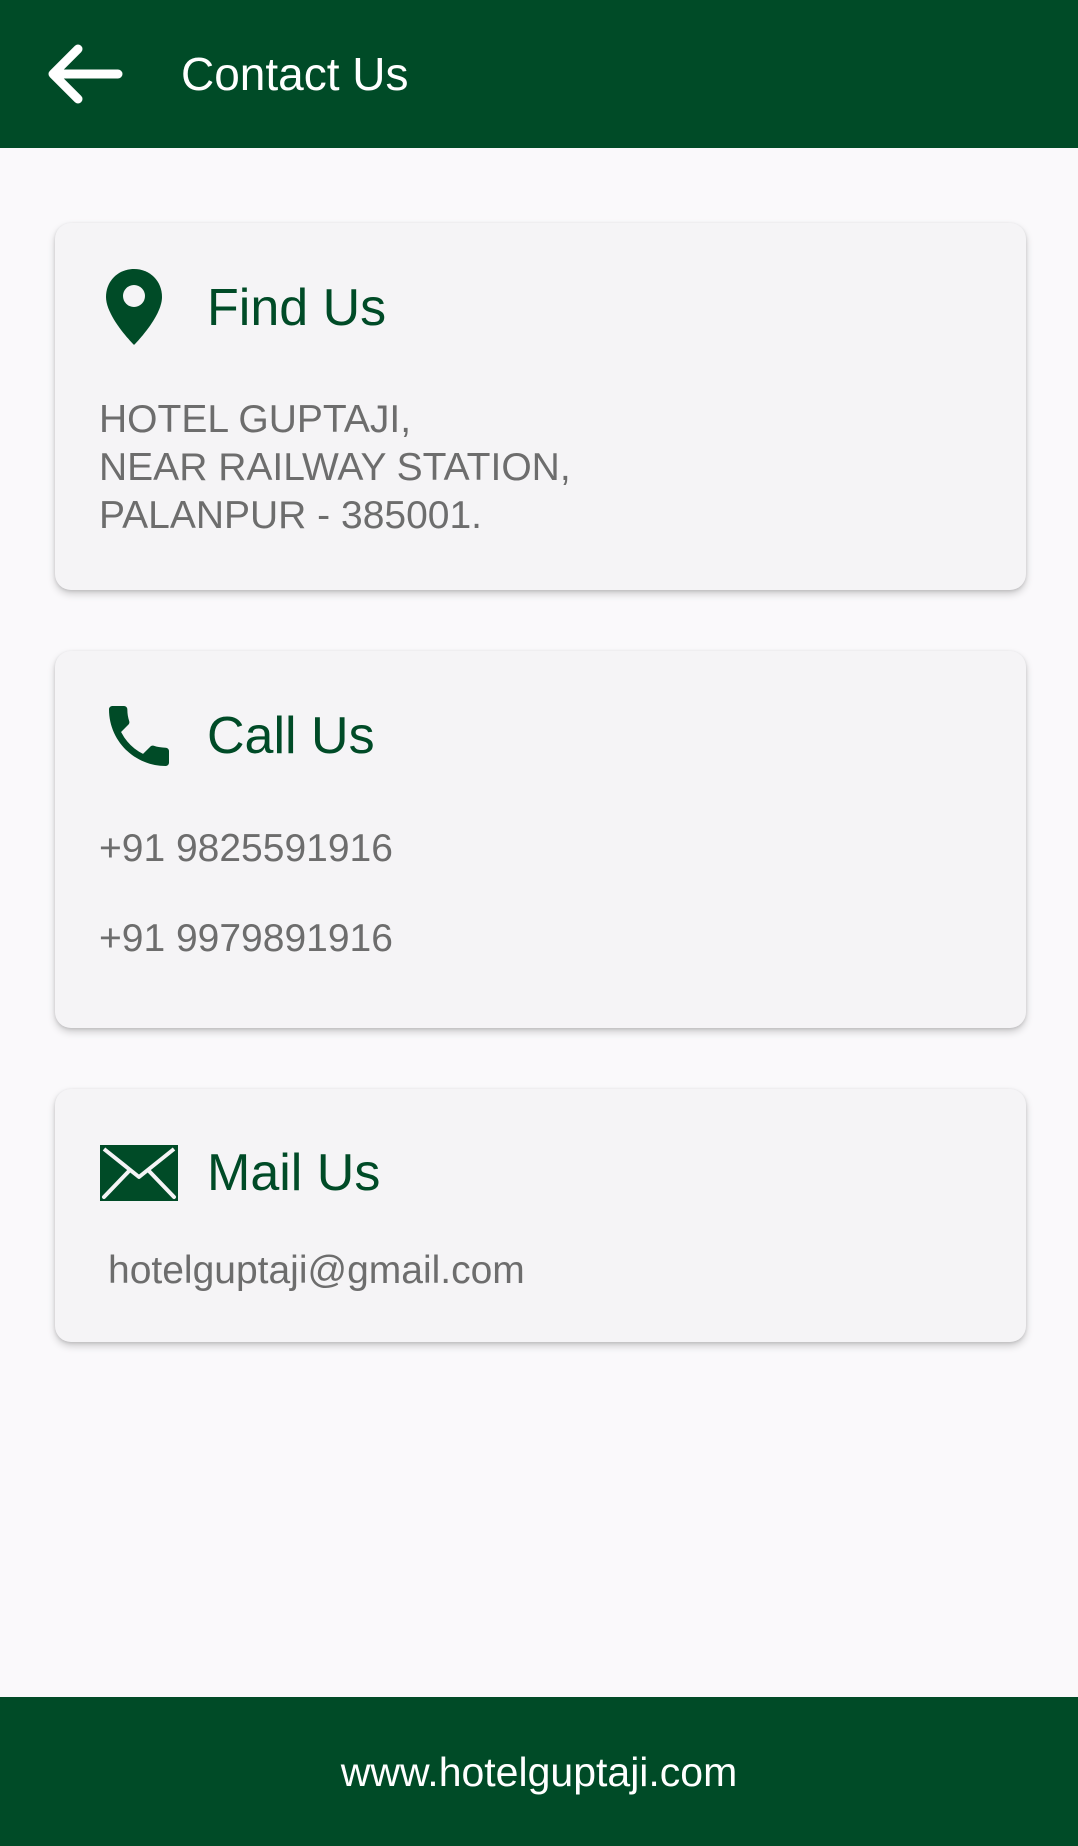 The height and width of the screenshot is (1846, 1078). Describe the element at coordinates (335, 467) in the screenshot. I see `address-line: NEAR RAILWAY STATION,` at that location.